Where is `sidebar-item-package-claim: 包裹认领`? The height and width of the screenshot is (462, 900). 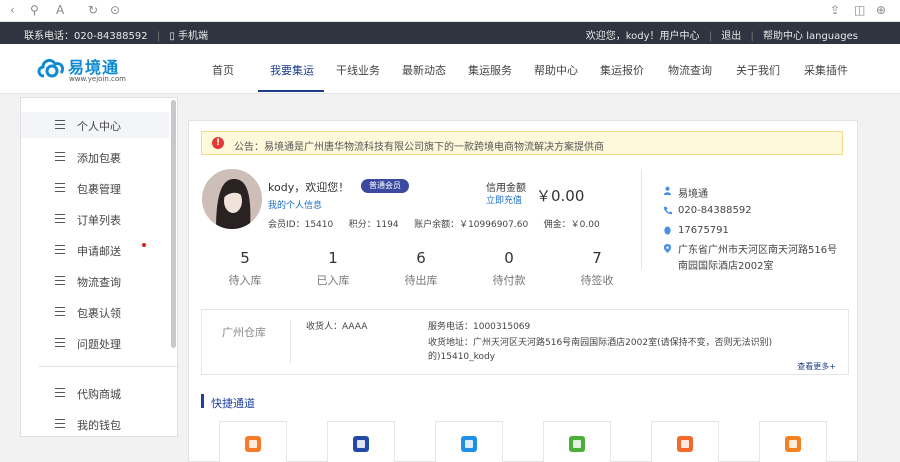 sidebar-item-package-claim: 包裹认领 is located at coordinates (95, 312).